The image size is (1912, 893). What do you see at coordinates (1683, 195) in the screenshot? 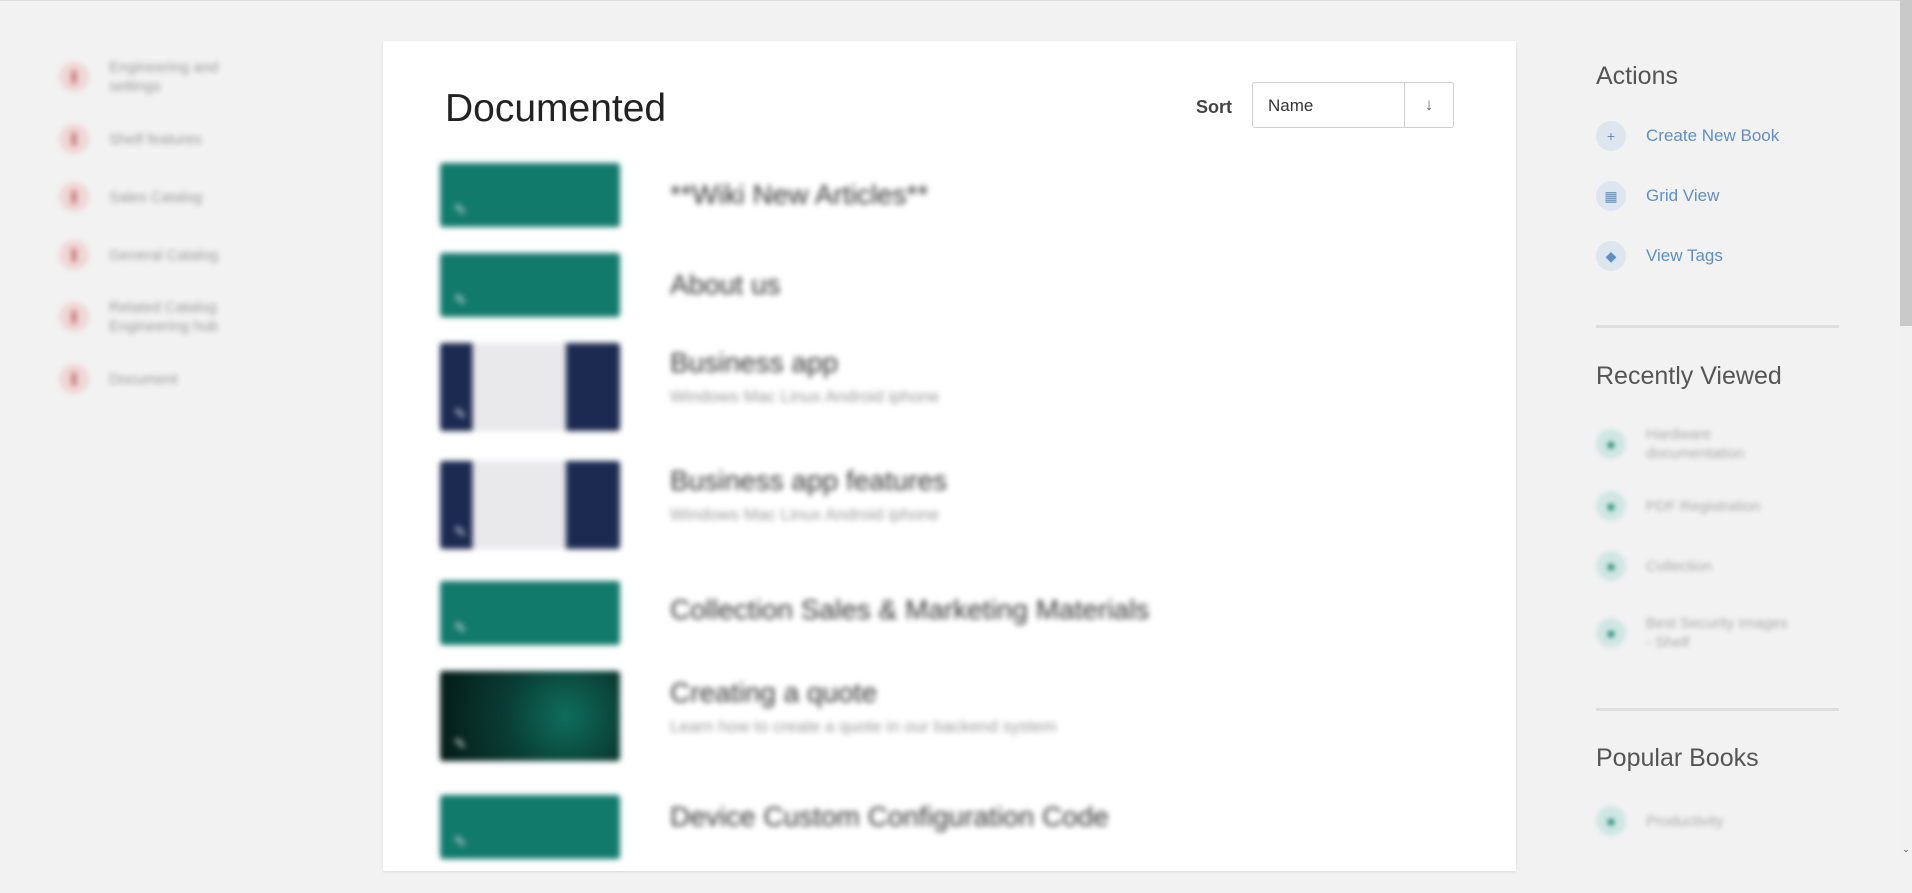
I see `action-label: Grid View` at bounding box center [1683, 195].